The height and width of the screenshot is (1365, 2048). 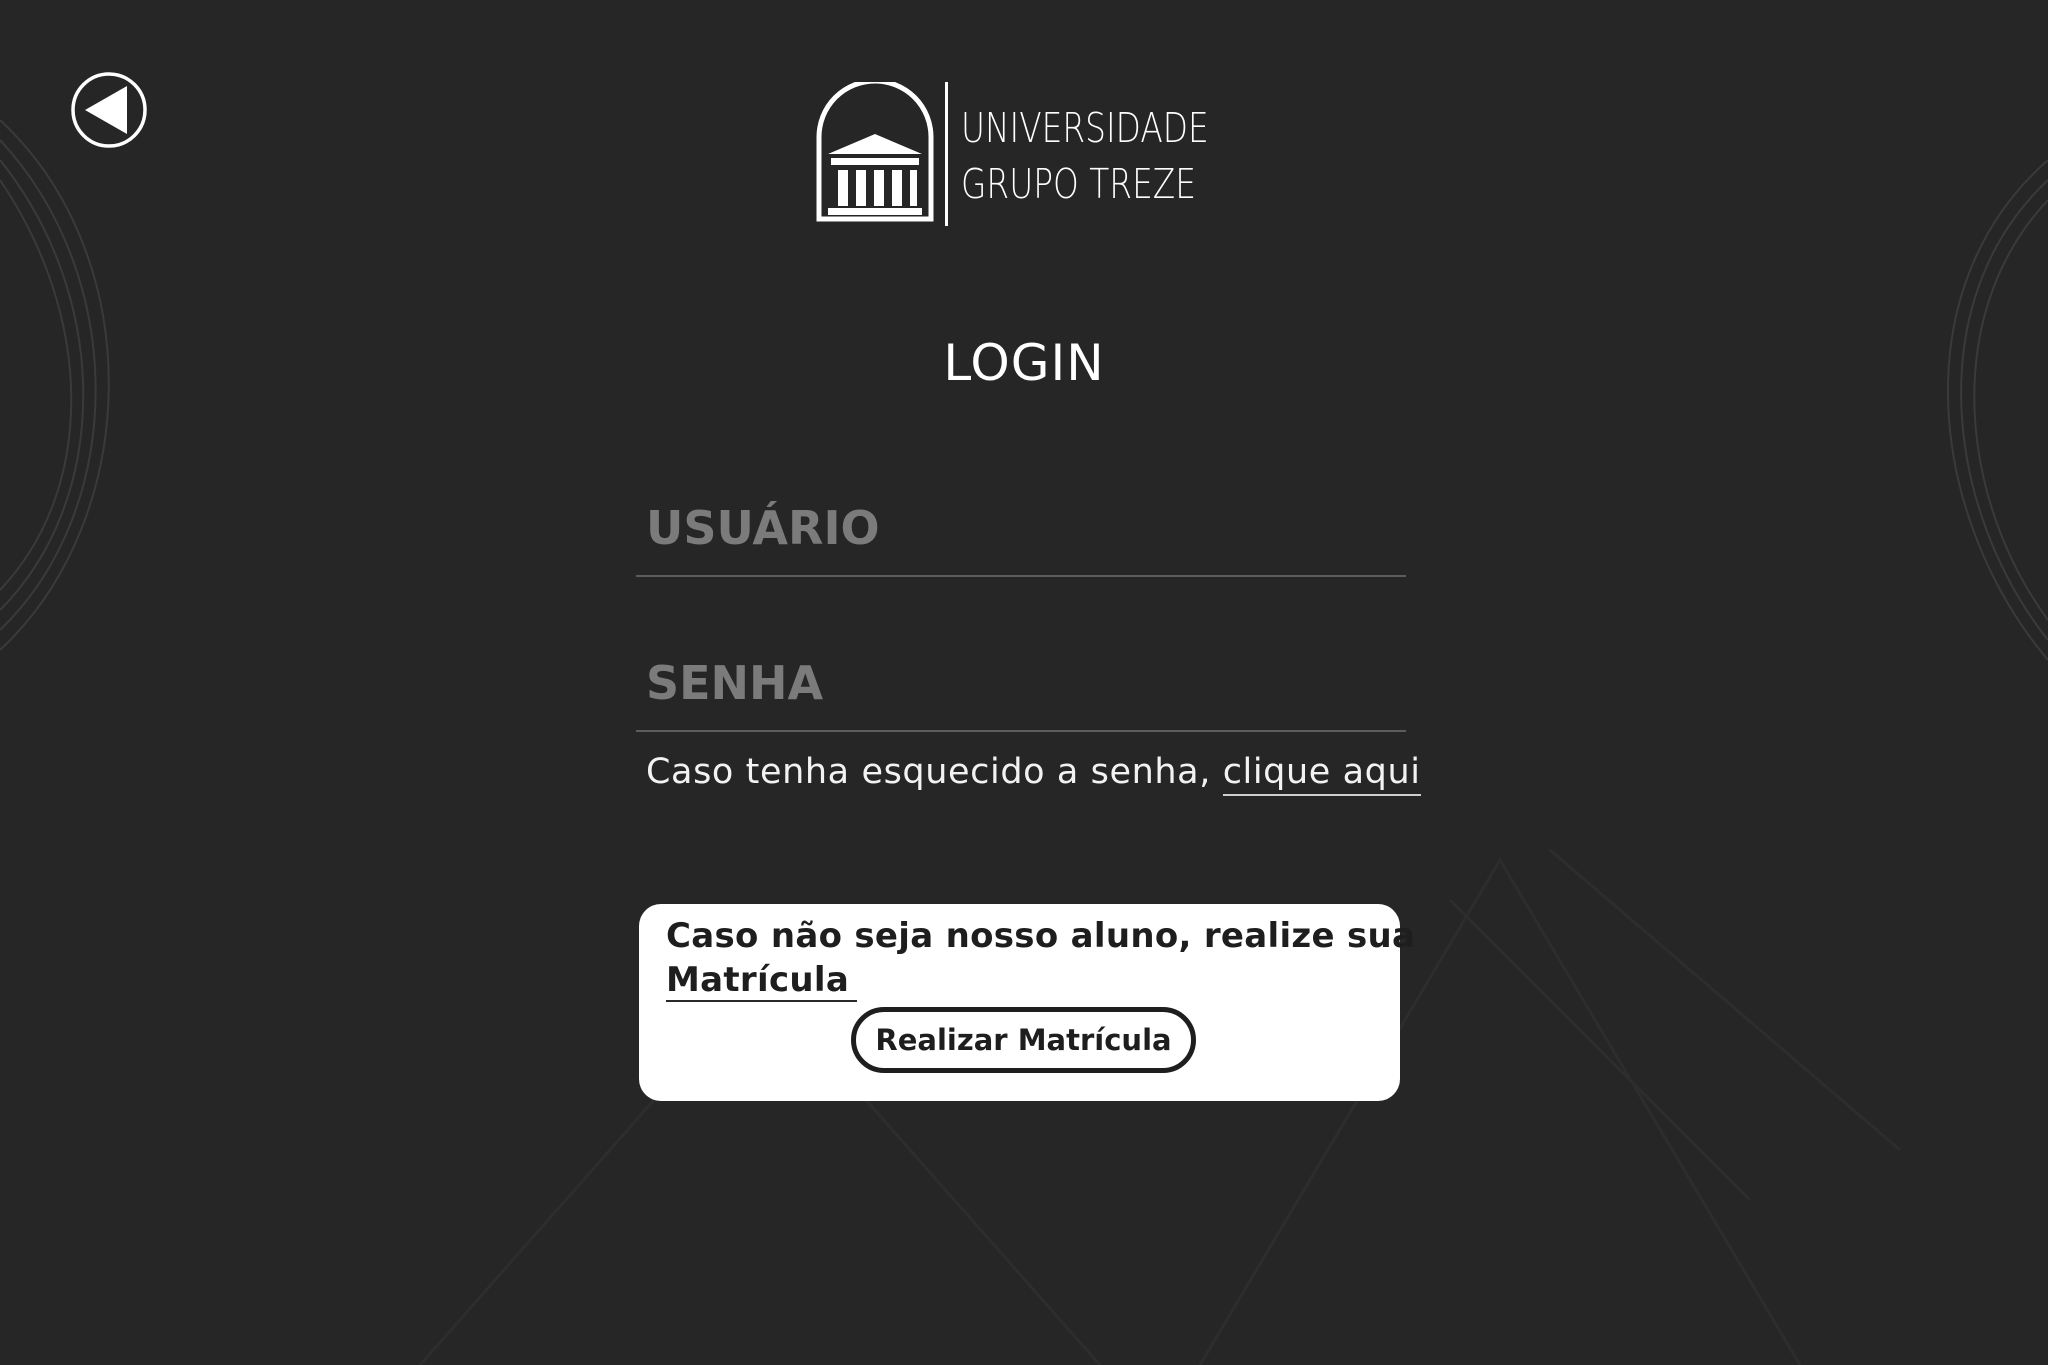 I want to click on university-building-icon, so click(x=875, y=152).